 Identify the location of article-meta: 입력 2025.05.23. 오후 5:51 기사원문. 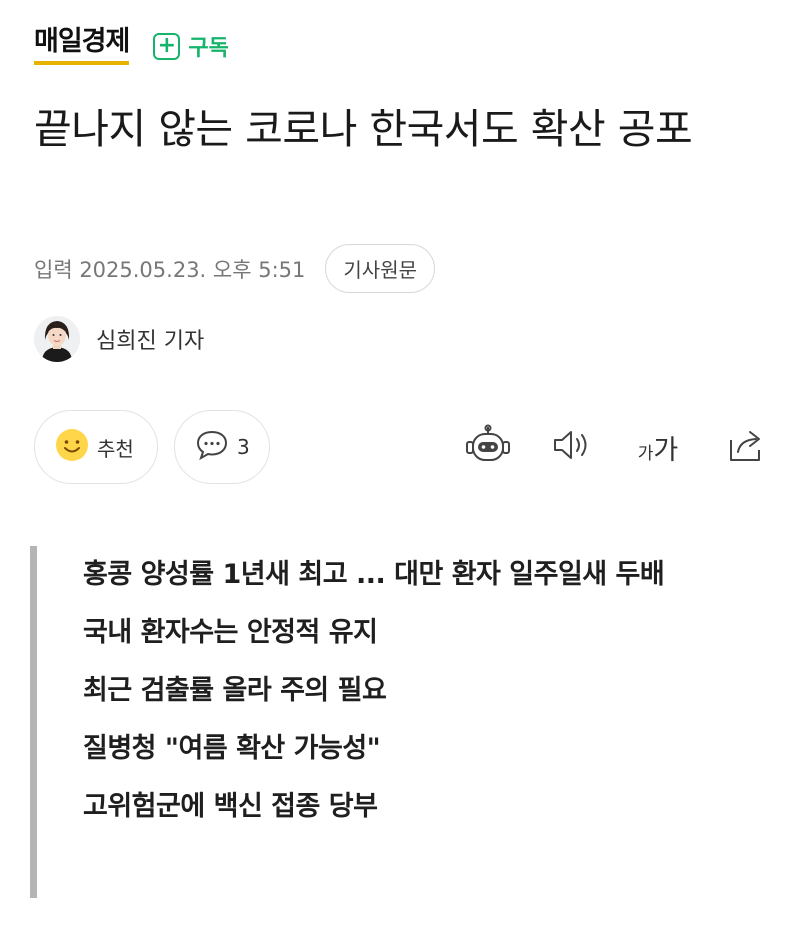
(234, 268).